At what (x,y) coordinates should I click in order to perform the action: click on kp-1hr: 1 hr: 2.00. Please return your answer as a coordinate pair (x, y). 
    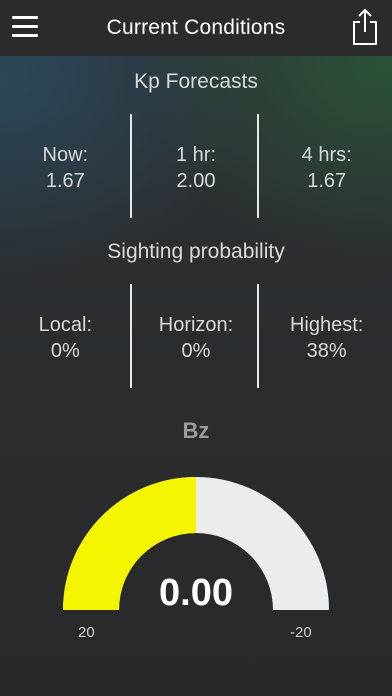
    Looking at the image, I should click on (196, 168).